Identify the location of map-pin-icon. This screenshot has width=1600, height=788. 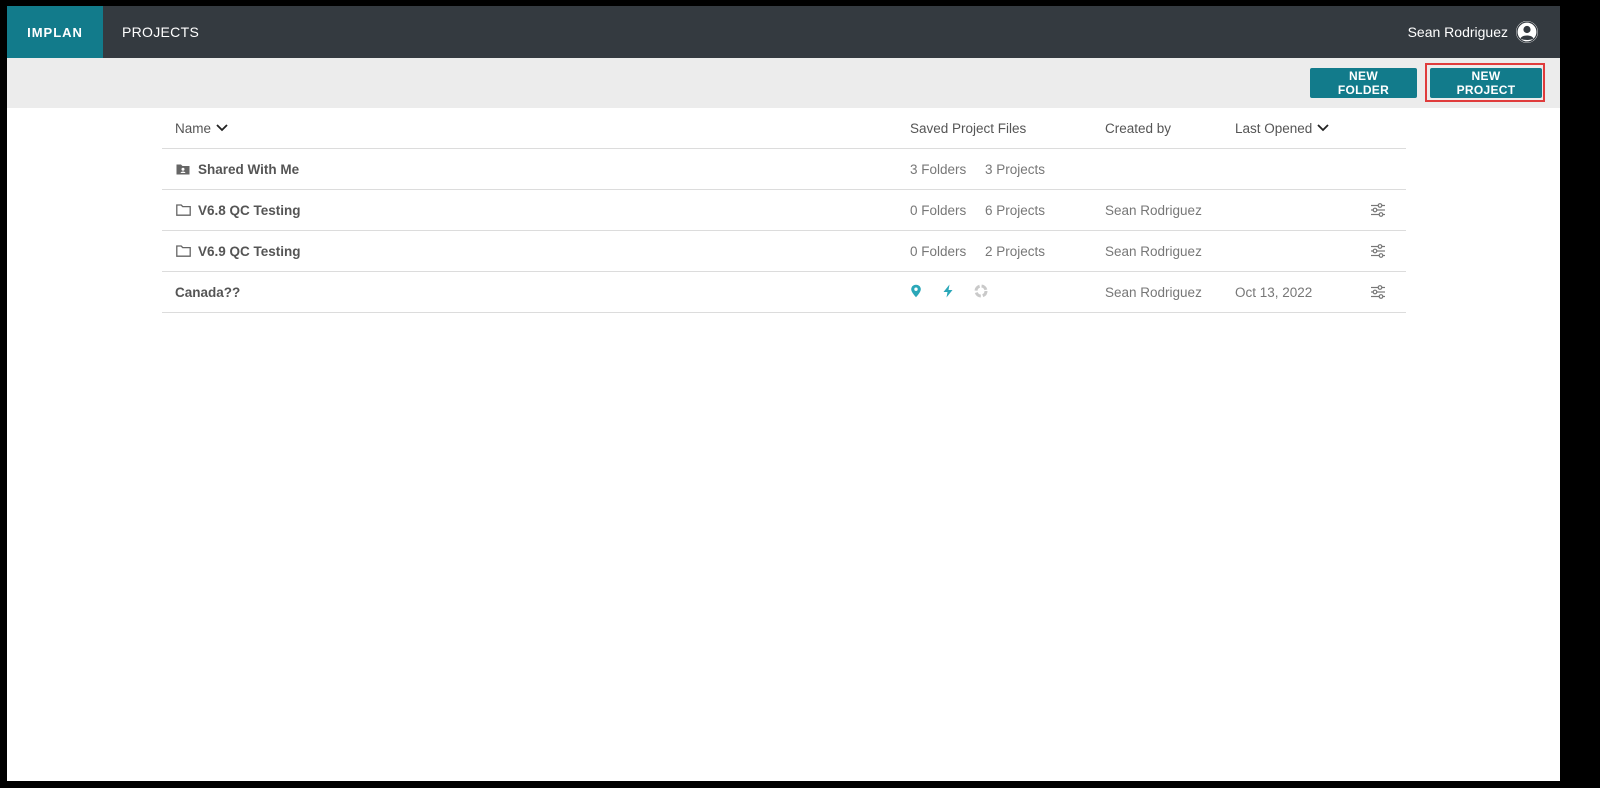
(916, 292).